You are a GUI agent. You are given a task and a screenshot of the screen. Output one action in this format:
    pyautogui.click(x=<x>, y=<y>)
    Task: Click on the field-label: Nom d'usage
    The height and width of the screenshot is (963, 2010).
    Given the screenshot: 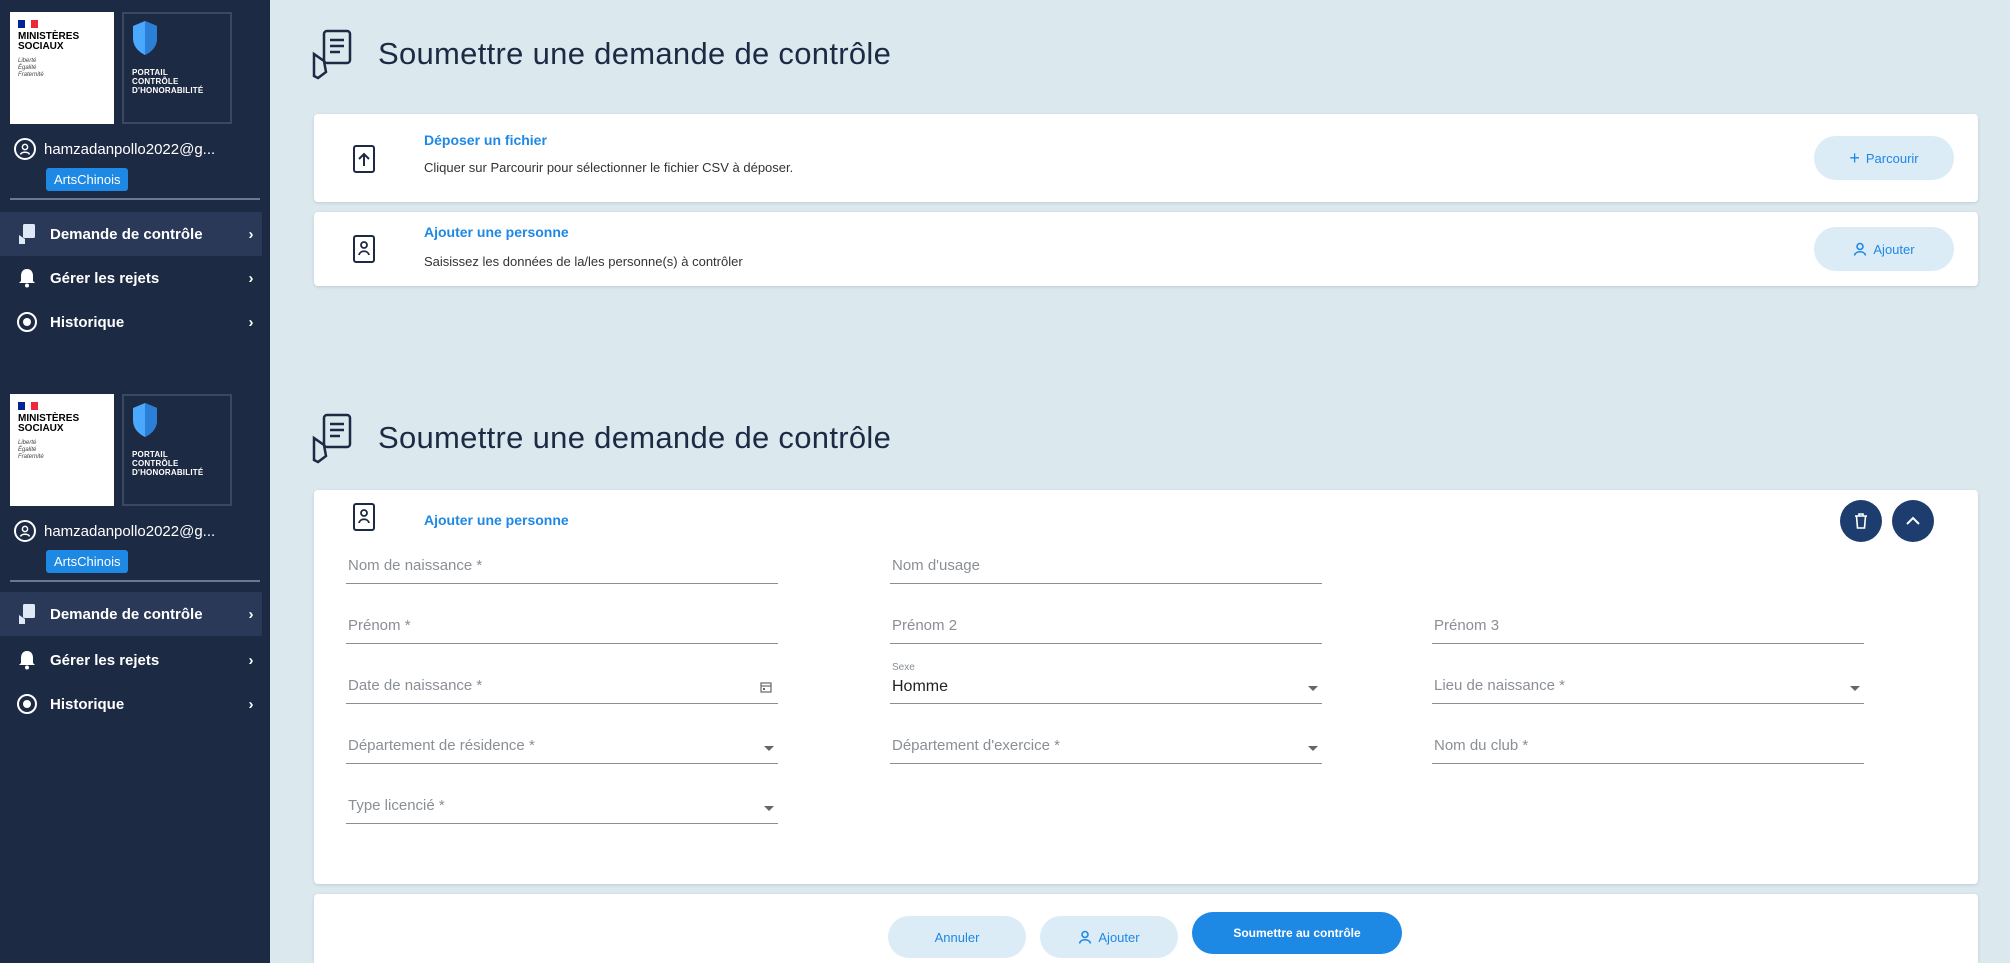 What is the action you would take?
    pyautogui.click(x=936, y=565)
    